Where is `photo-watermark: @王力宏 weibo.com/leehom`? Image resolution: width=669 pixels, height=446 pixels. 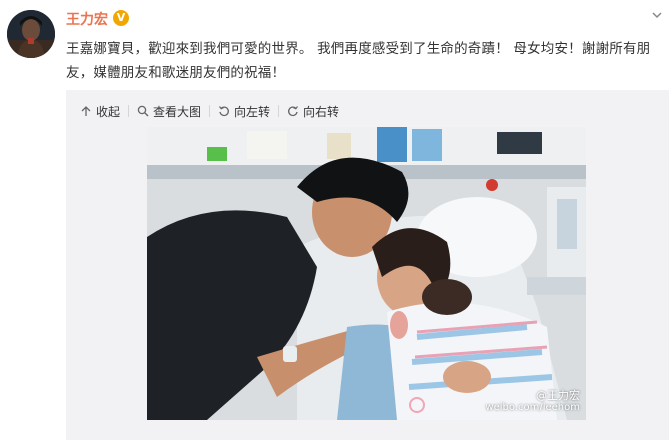
photo-watermark: @王力宏 weibo.com/leehom is located at coordinates (532, 402).